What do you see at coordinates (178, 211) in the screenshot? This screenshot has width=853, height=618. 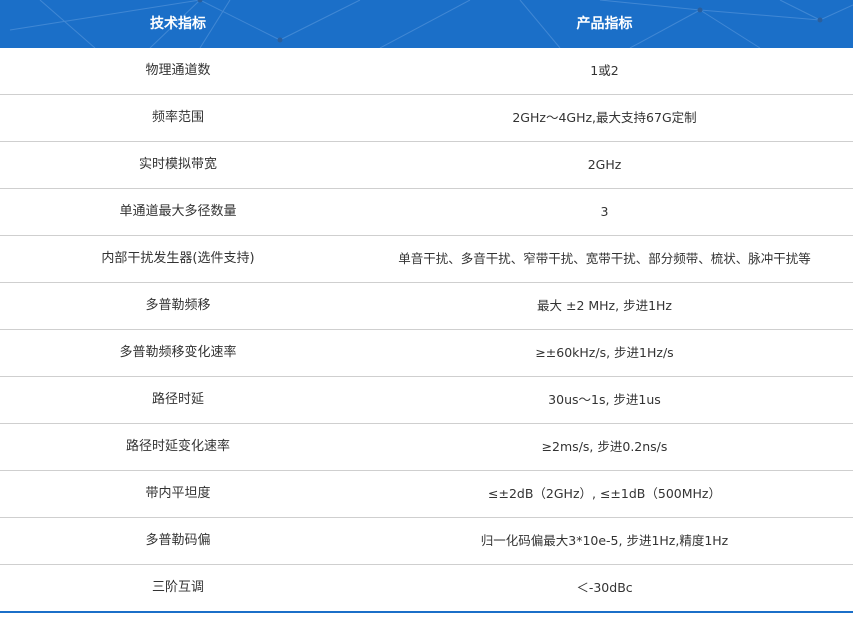 I see `row-label: 单通道最大多径数量` at bounding box center [178, 211].